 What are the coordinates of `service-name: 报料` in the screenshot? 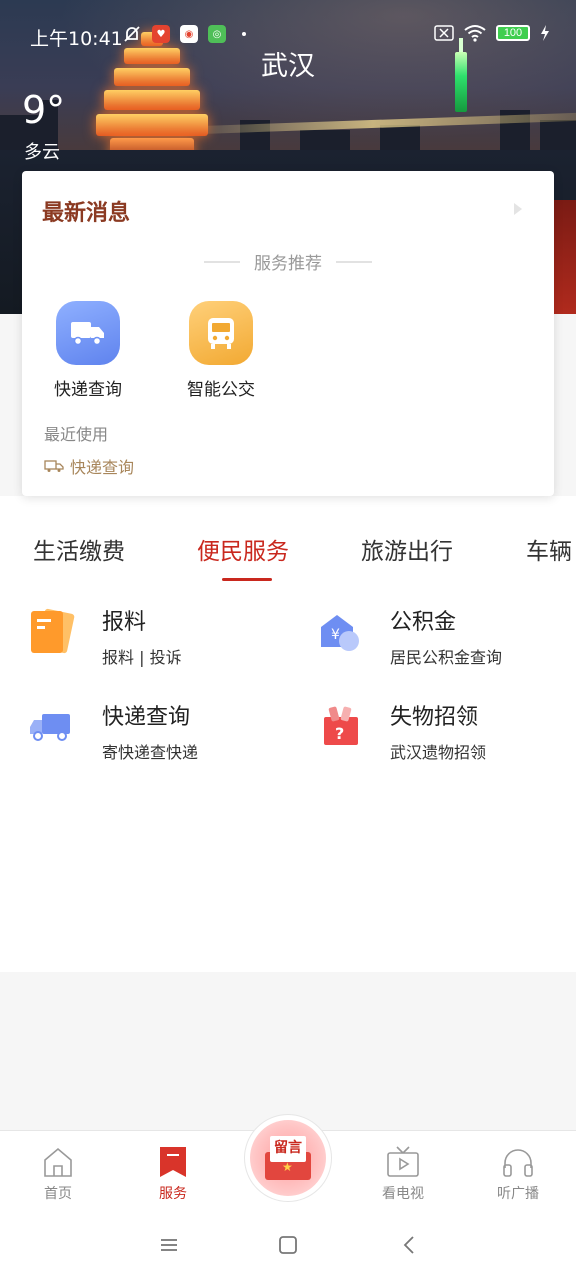 It's located at (124, 622).